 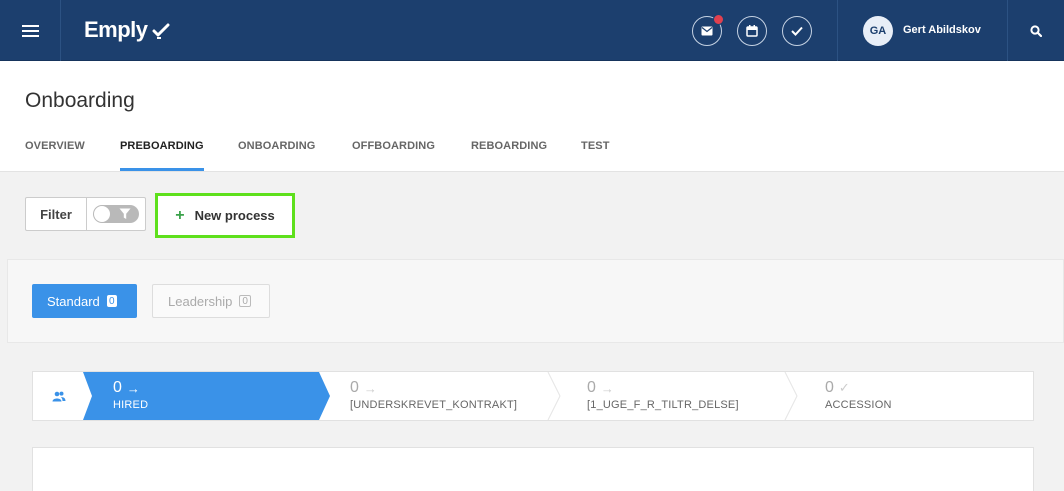 What do you see at coordinates (200, 301) in the screenshot?
I see `template-label: Leadership` at bounding box center [200, 301].